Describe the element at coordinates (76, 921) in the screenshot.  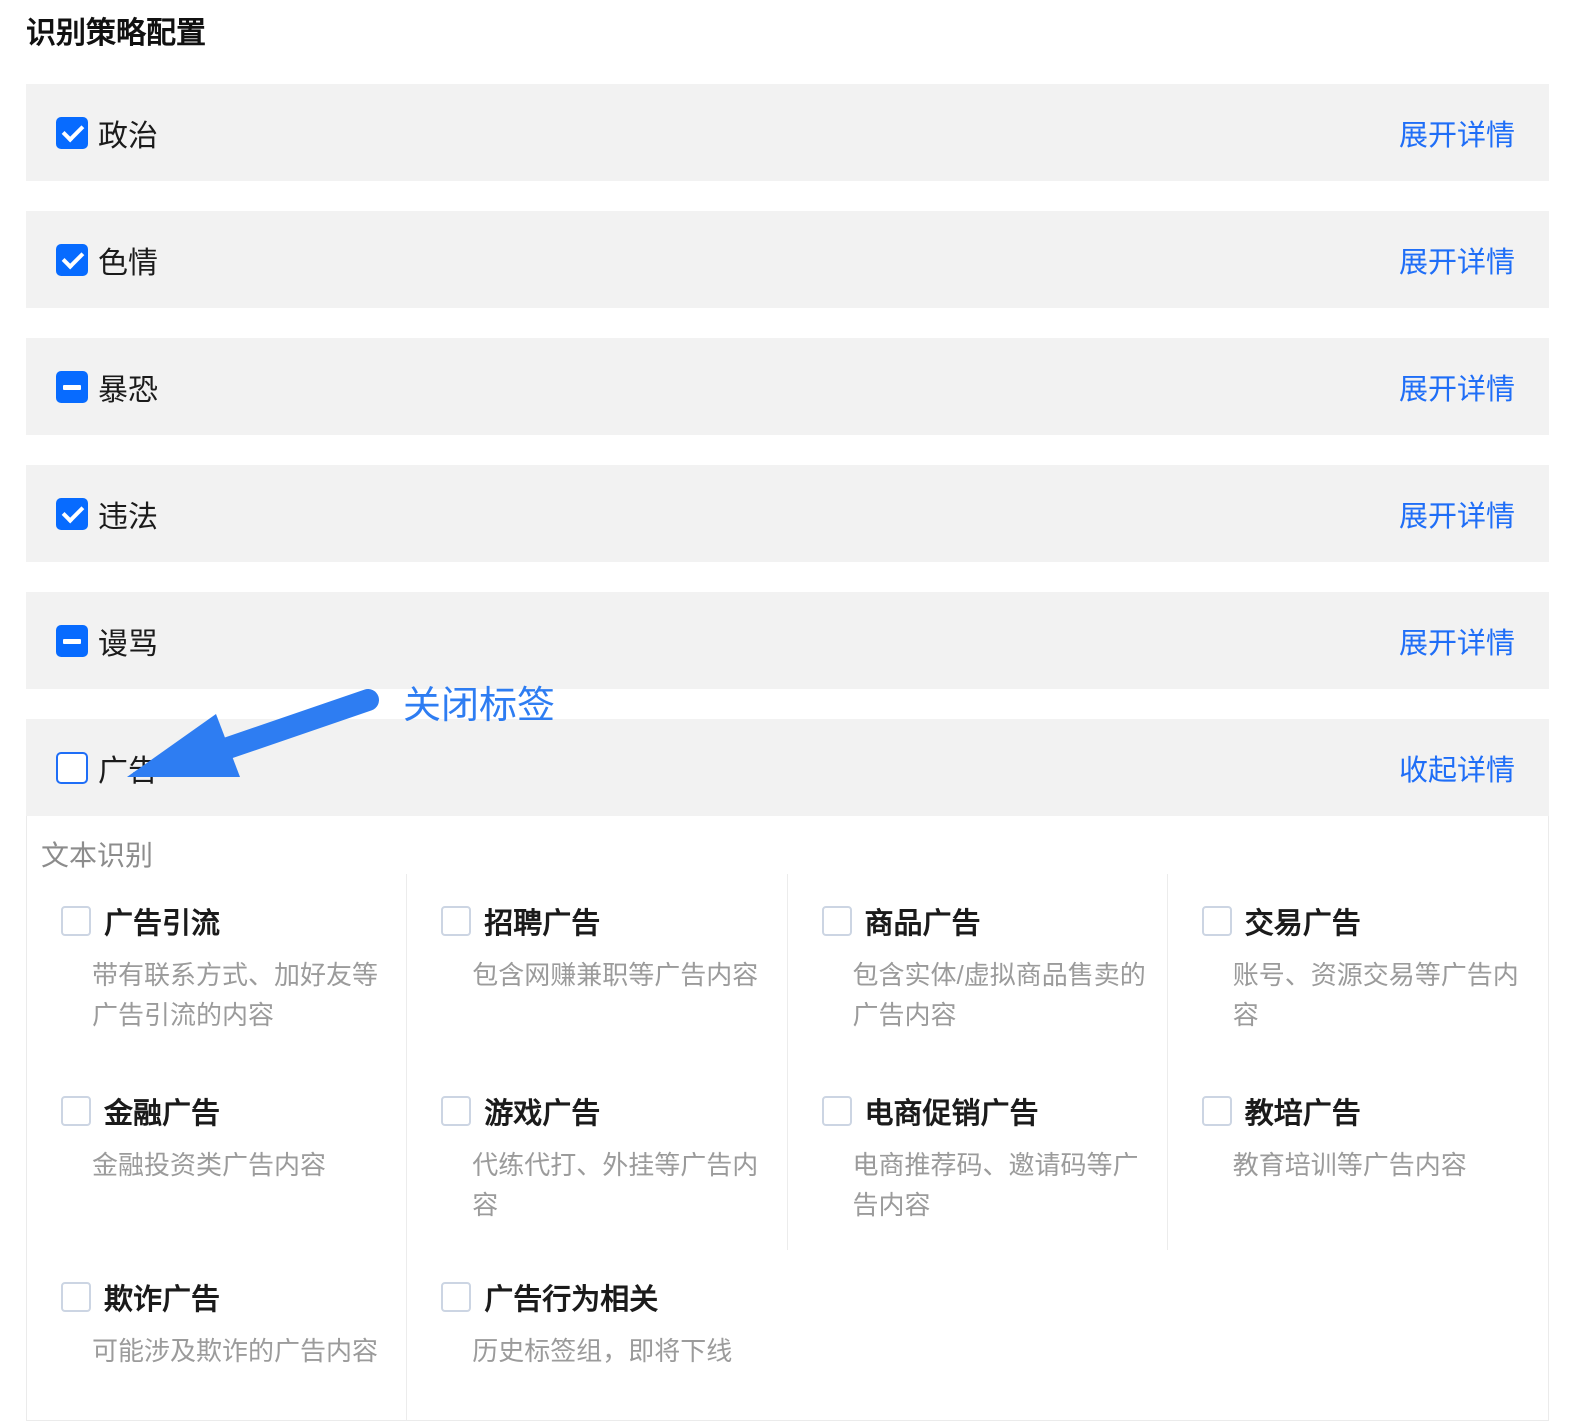
I see `ad-traffic-checkbox` at that location.